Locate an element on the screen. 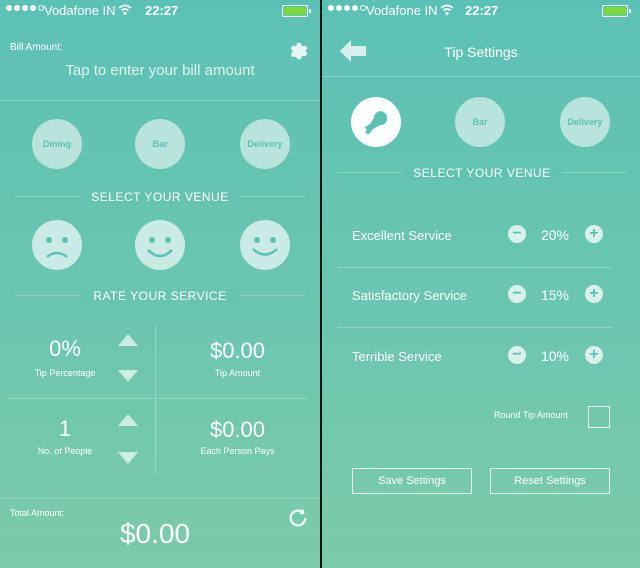 This screenshot has width=640, height=568. tip-decrease-arrow is located at coordinates (128, 376).